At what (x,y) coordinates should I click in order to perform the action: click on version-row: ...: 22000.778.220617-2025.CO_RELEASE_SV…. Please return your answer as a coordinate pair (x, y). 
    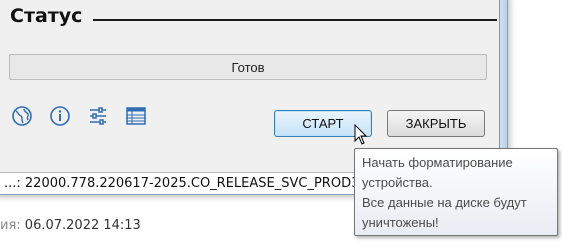
    Looking at the image, I should click on (187, 183).